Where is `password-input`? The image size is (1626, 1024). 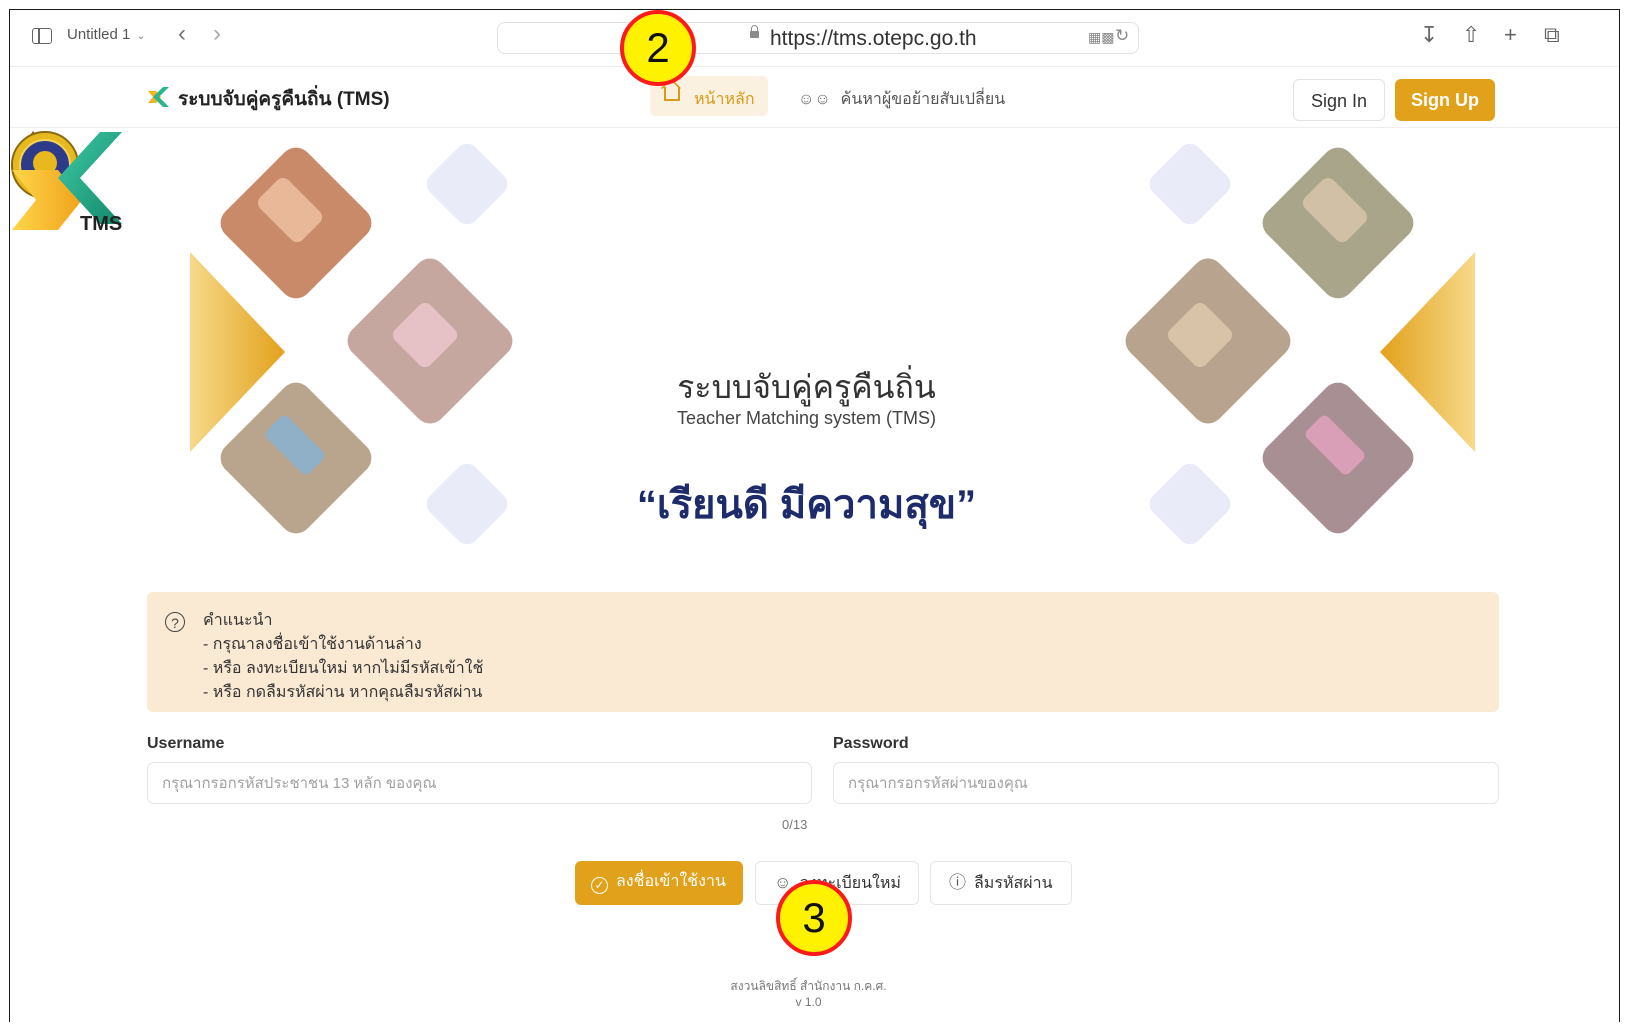 password-input is located at coordinates (1166, 783).